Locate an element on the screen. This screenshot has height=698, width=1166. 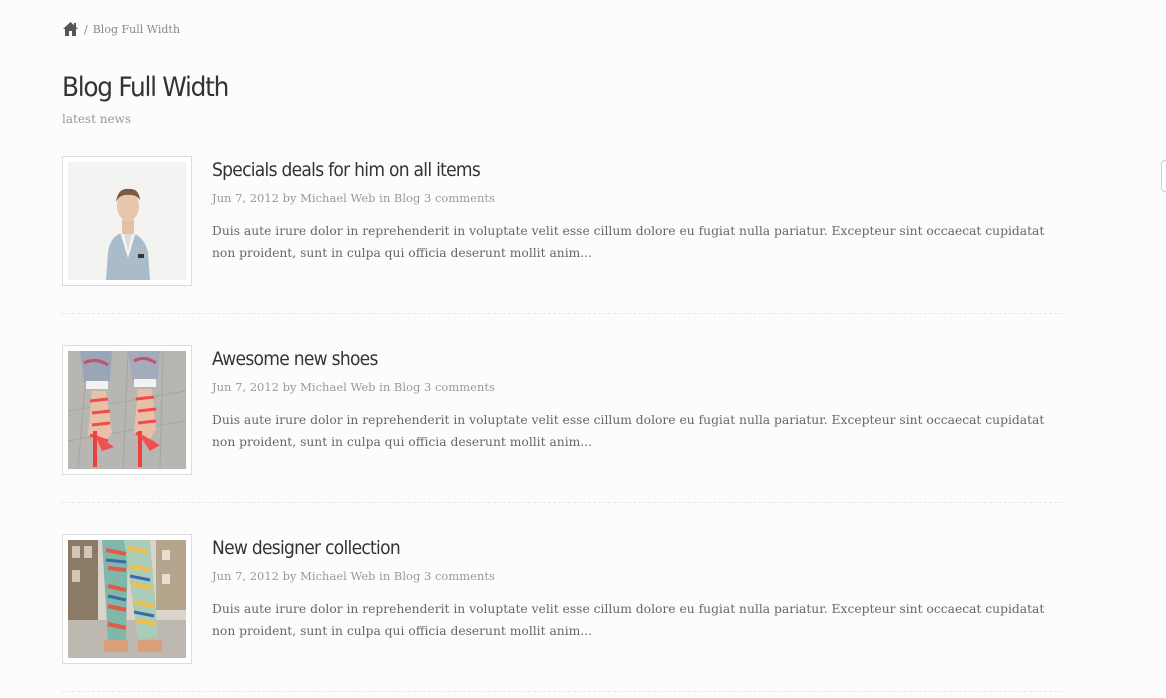
page-title: Blog Full Width is located at coordinates (145, 87).